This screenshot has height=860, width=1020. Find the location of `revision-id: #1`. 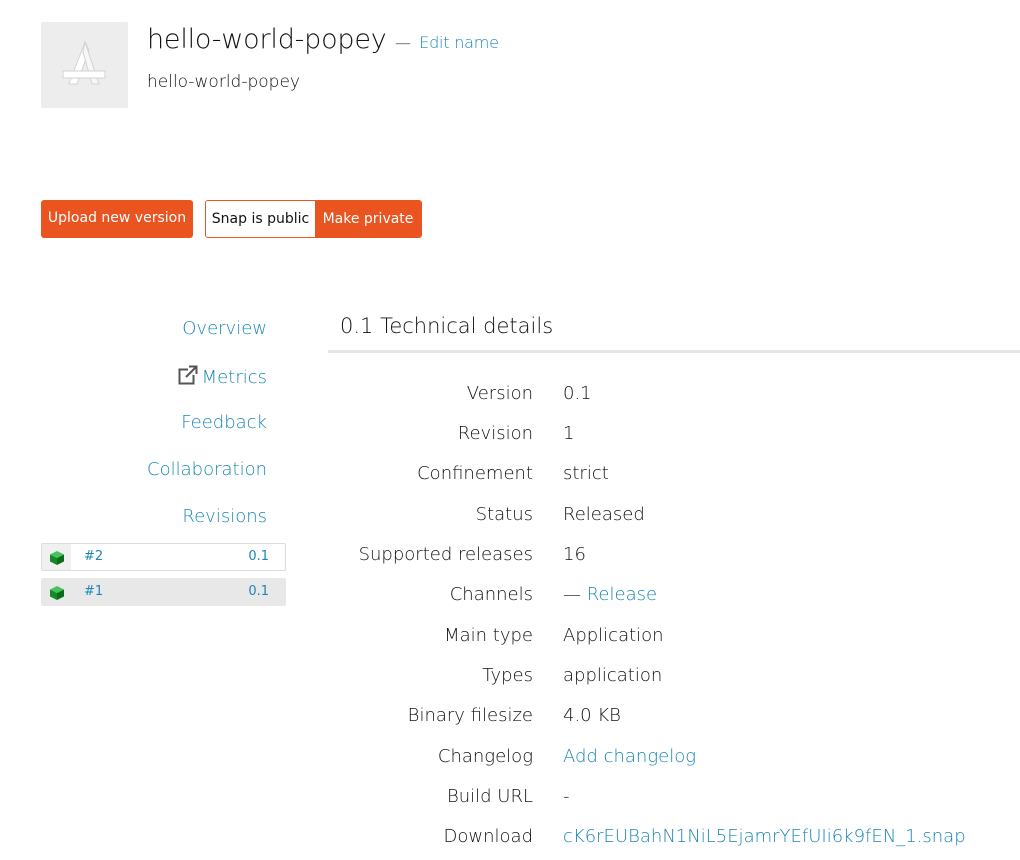

revision-id: #1 is located at coordinates (94, 591).